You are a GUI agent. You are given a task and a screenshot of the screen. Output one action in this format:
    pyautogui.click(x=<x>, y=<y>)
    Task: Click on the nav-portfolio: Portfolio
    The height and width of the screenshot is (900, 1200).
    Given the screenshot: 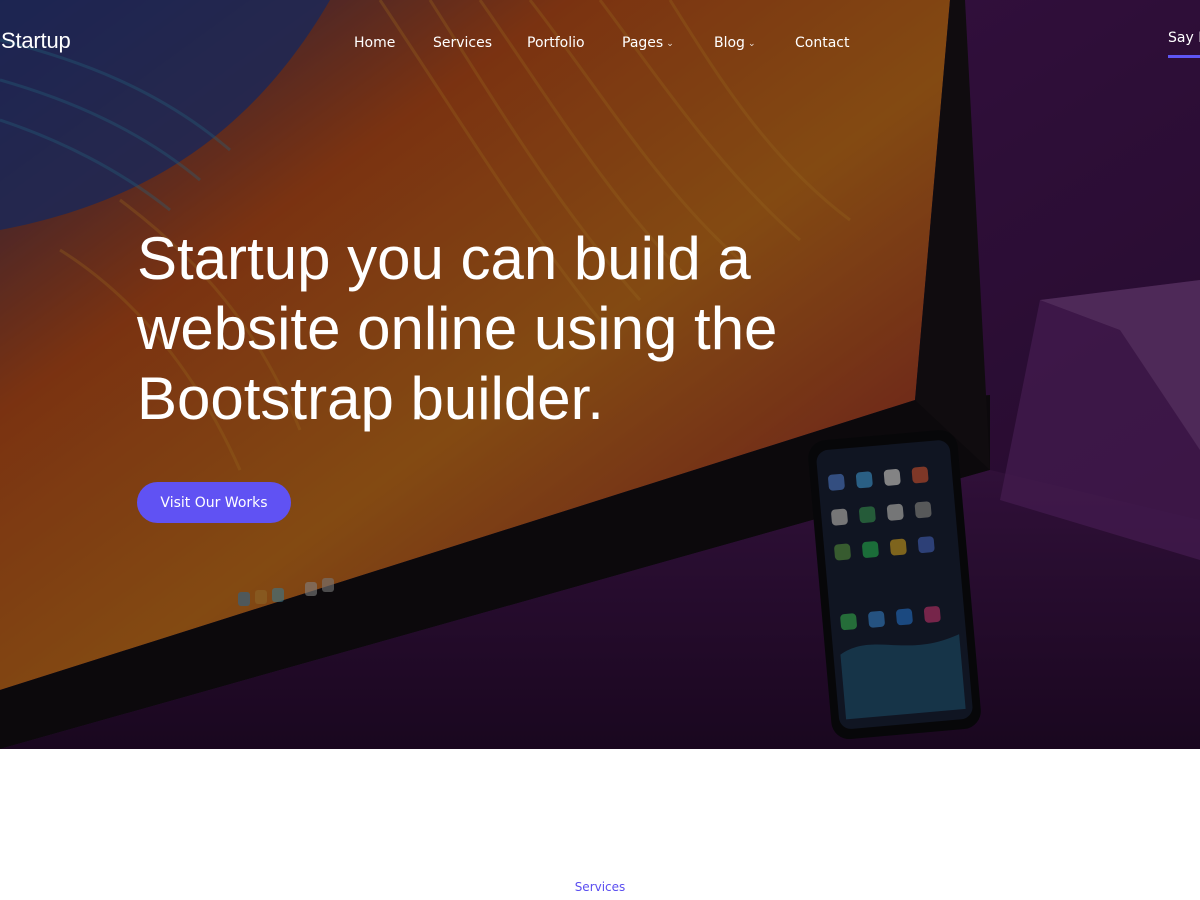 What is the action you would take?
    pyautogui.click(x=556, y=43)
    